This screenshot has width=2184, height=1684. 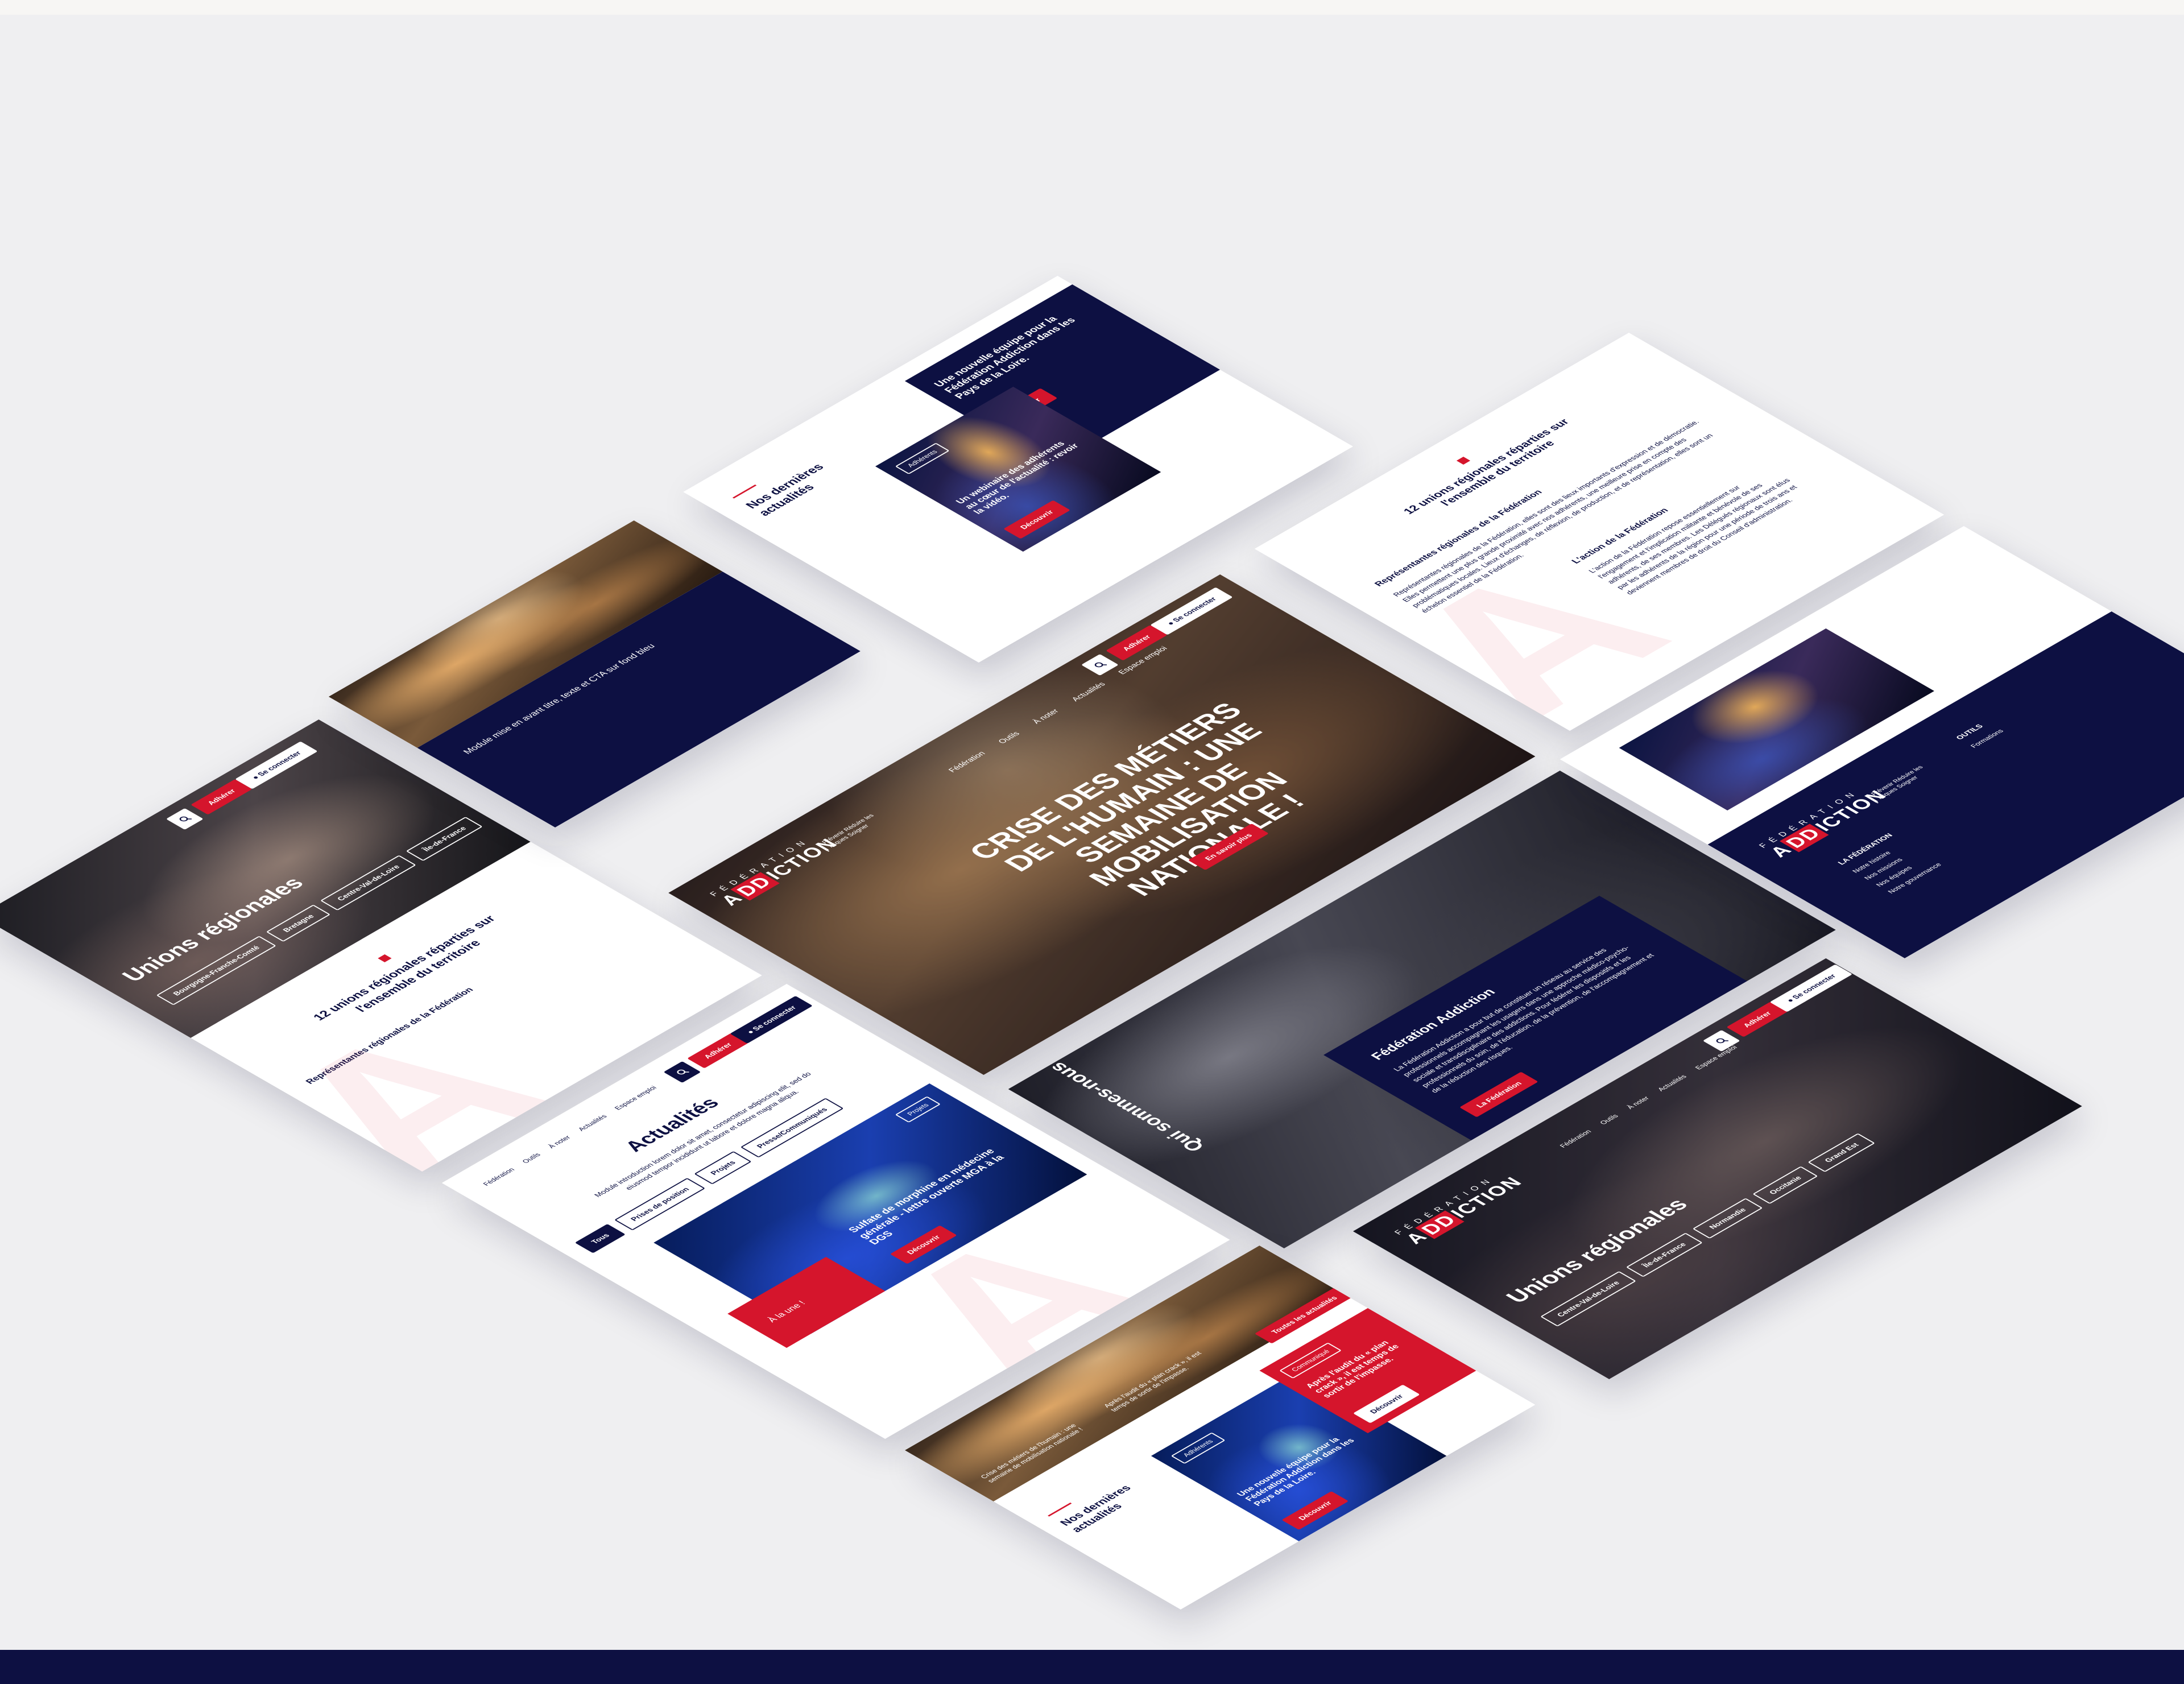 I want to click on nav-item-emploi: Espace emploi, so click(x=635, y=1098).